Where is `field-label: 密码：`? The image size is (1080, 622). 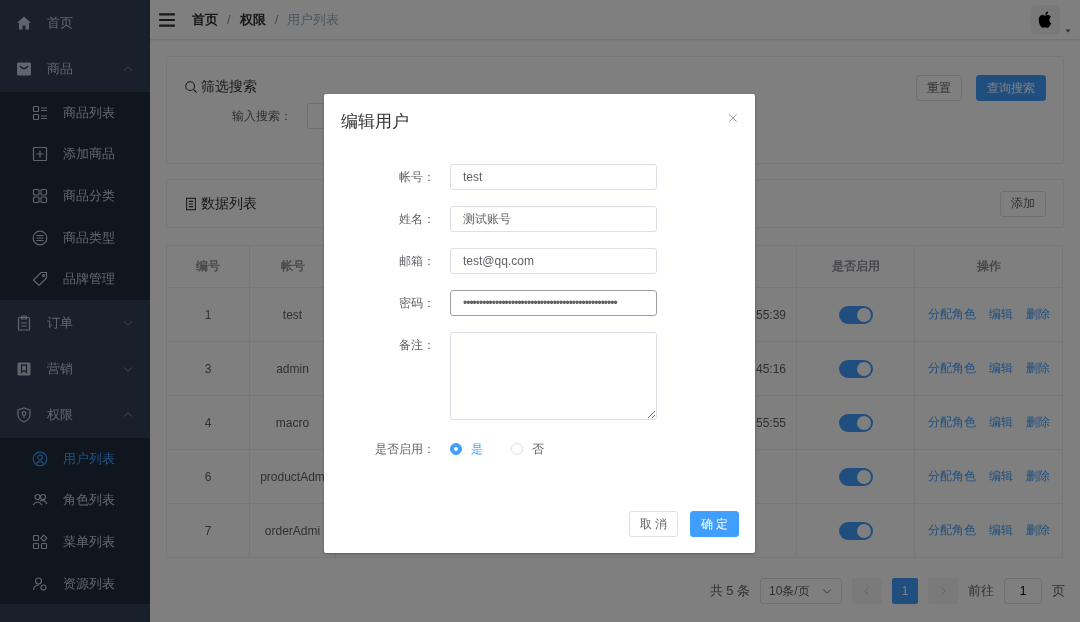 field-label: 密码： is located at coordinates (417, 303).